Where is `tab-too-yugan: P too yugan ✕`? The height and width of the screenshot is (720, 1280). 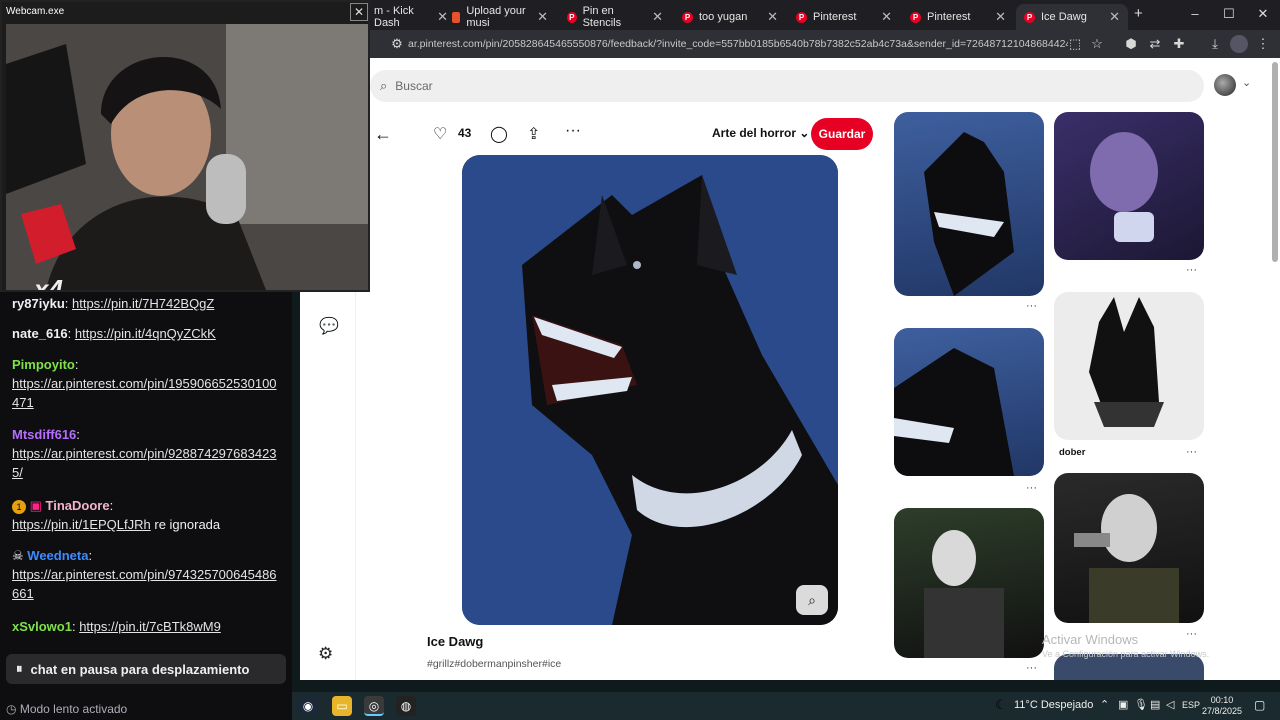
tab-too-yugan: P too yugan ✕ is located at coordinates (730, 17).